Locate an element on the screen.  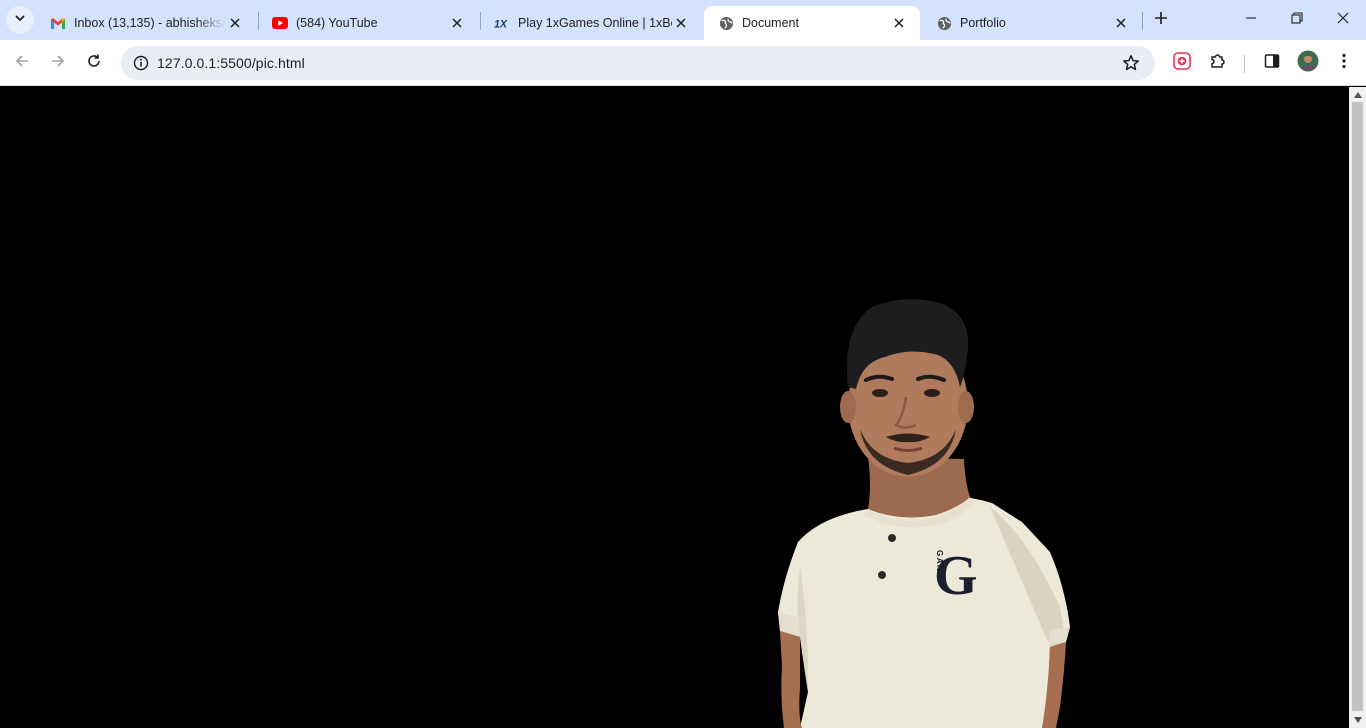
extensions-menu-button is located at coordinates (1218, 63).